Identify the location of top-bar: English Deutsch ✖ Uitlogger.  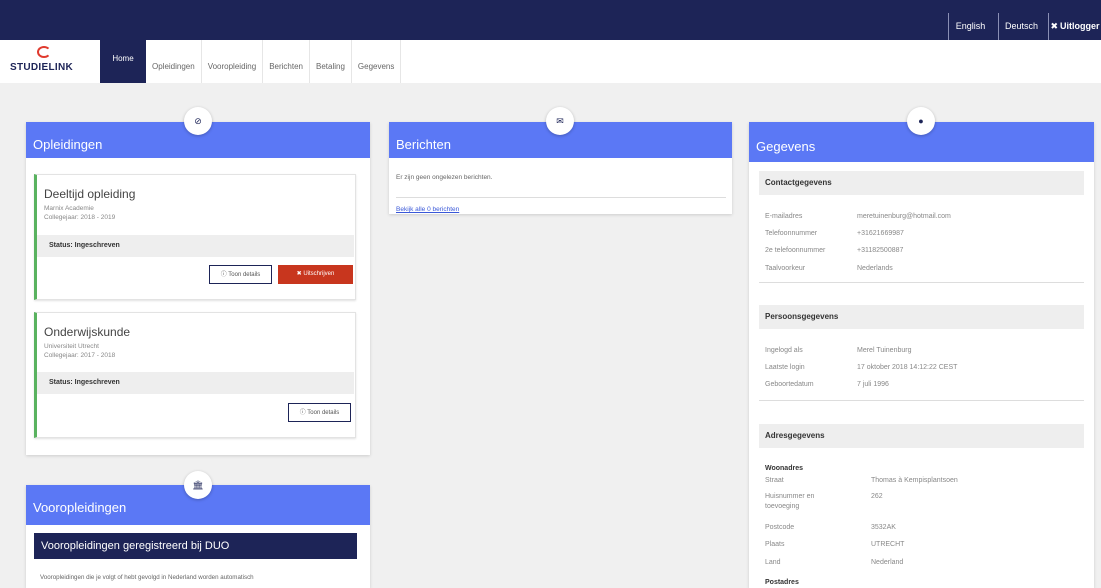
(550, 20).